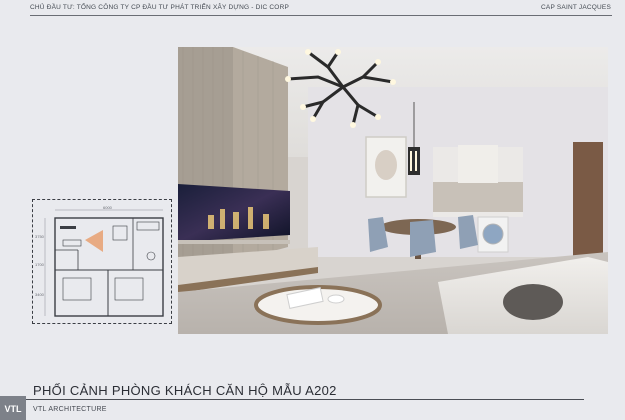 The image size is (625, 420). What do you see at coordinates (185, 390) in the screenshot?
I see `sheet-title: PHỐI CẢNH PHÒNG KHÁCH CĂN HỘ MẪU A202` at bounding box center [185, 390].